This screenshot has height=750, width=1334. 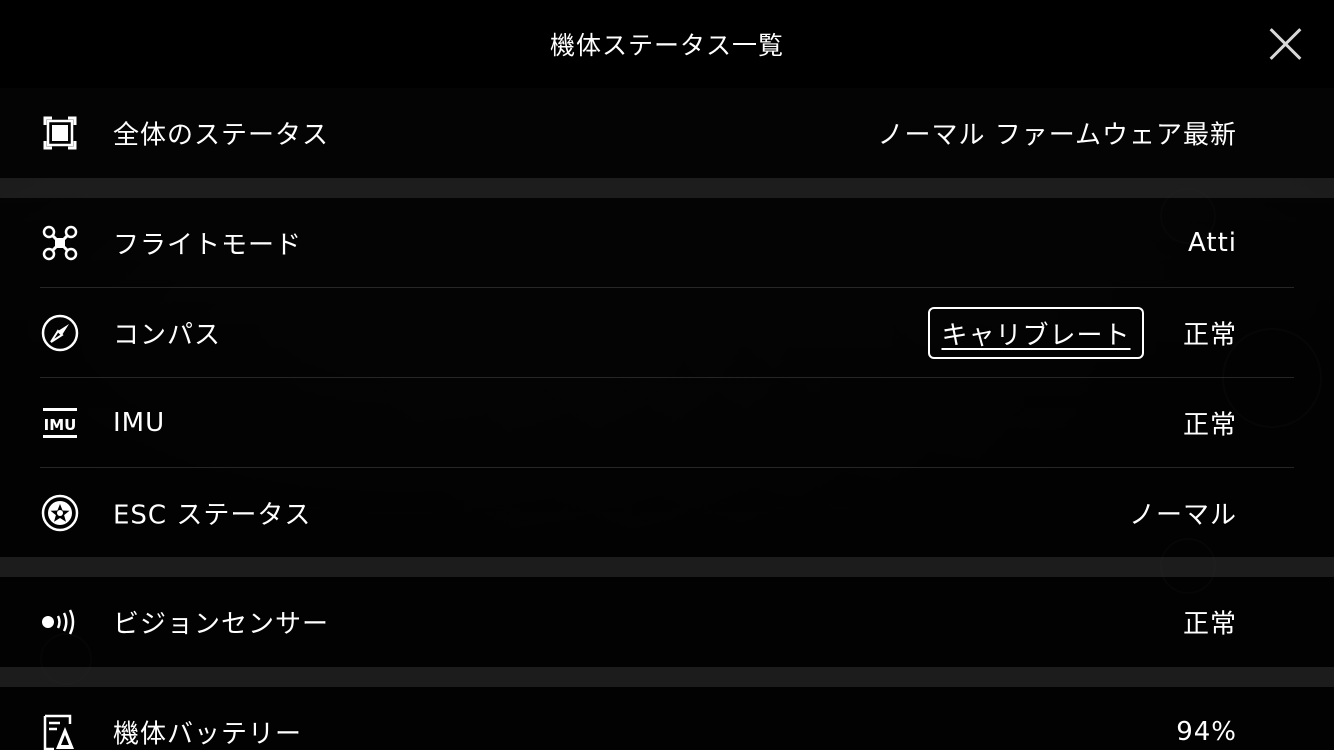 What do you see at coordinates (139, 423) in the screenshot?
I see `imu-label: IMU` at bounding box center [139, 423].